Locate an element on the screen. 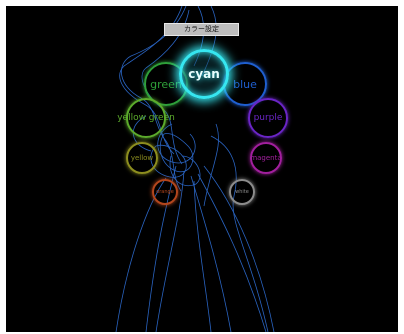 The image size is (404, 334). color-option-magenta: magenta is located at coordinates (266, 158).